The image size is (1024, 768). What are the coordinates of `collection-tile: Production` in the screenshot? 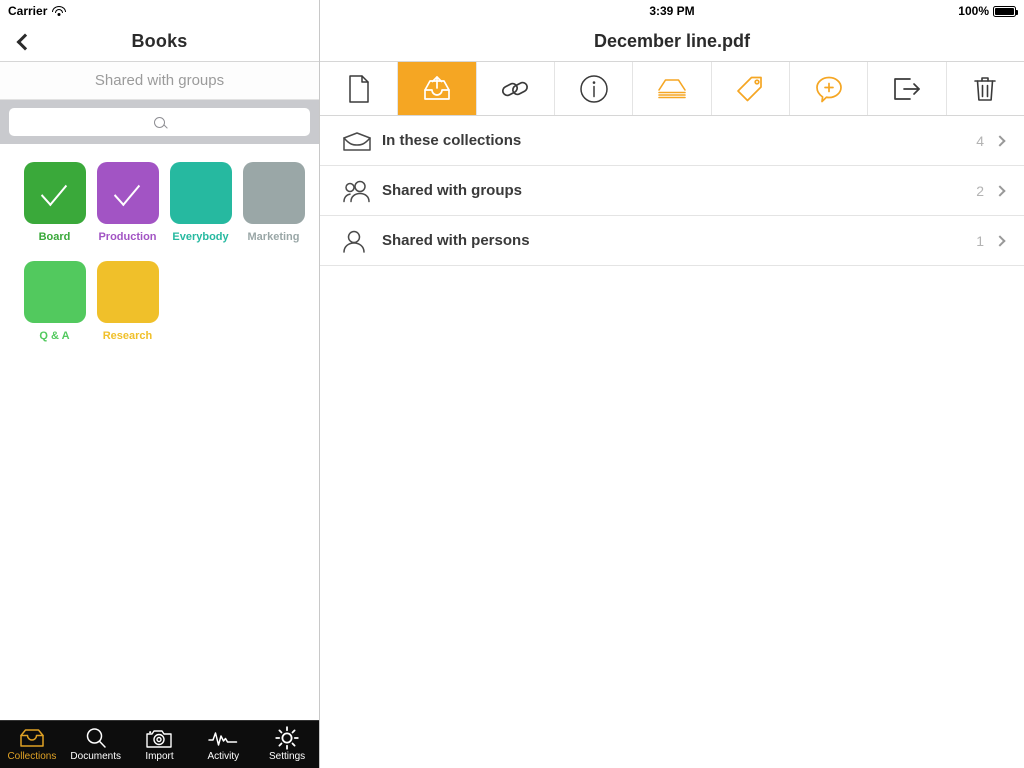 It's located at (127, 202).